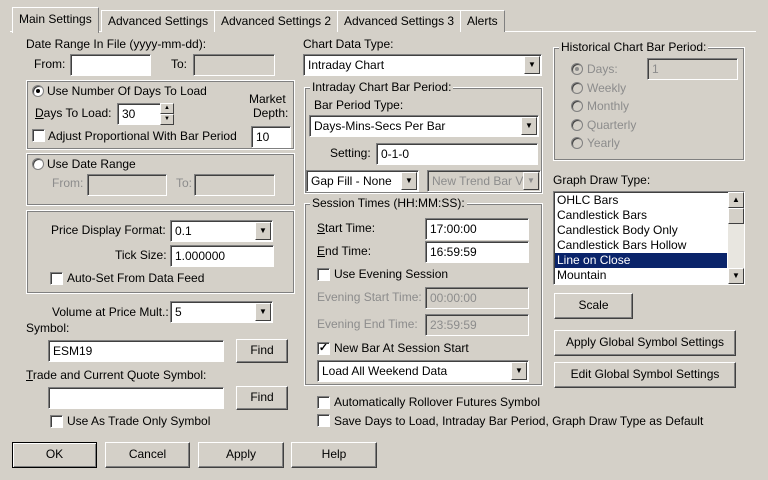 The image size is (768, 480). Describe the element at coordinates (457, 154) in the screenshot. I see `setting-input: 0-1-0` at that location.